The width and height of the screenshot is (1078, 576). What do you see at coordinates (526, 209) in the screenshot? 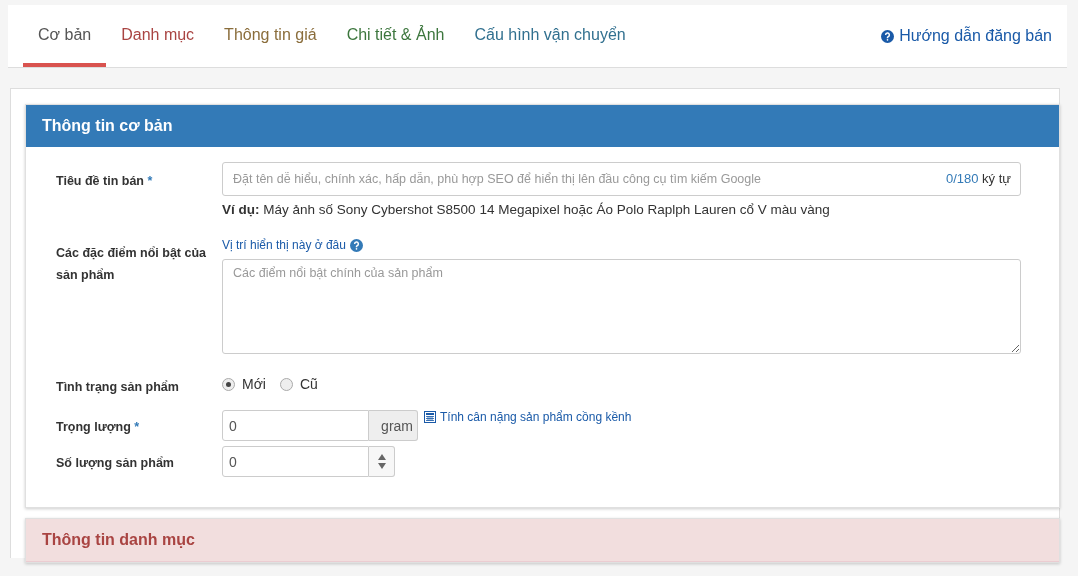
I see `example-text: Ví dụ: Máy ảnh số Sony Cybershot S8500 14 Megapixel hoặc Áo Polo Raplph Lauren cổ V màu vàng` at bounding box center [526, 209].